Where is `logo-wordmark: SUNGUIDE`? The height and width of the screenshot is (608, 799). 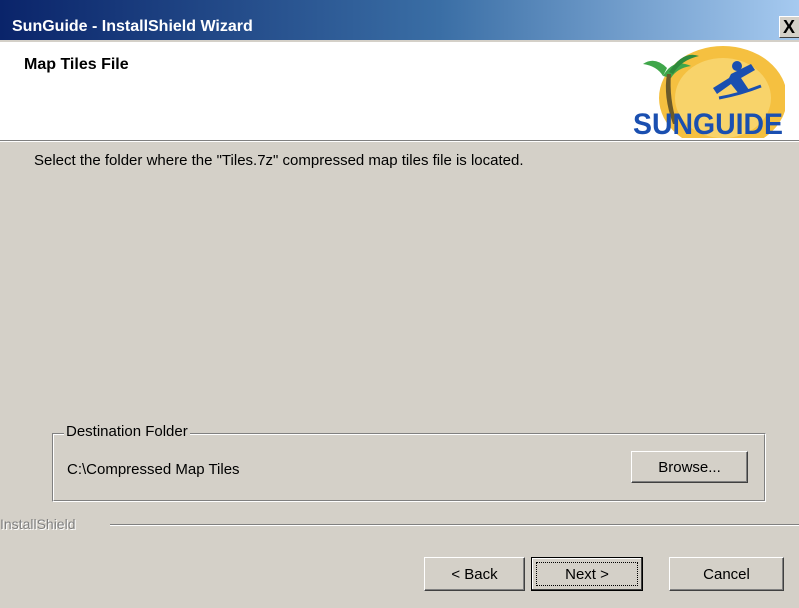 logo-wordmark: SUNGUIDE is located at coordinates (708, 123).